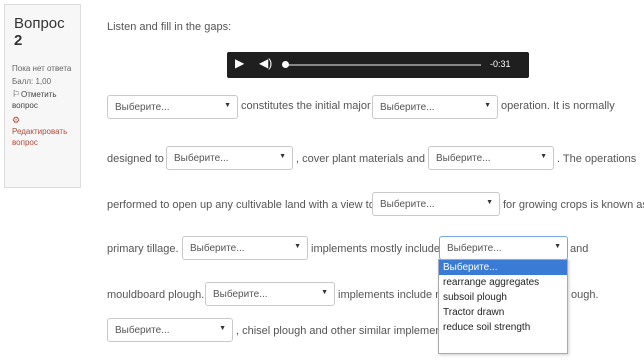  I want to click on dropdown-option: reduce soil strength, so click(503, 327).